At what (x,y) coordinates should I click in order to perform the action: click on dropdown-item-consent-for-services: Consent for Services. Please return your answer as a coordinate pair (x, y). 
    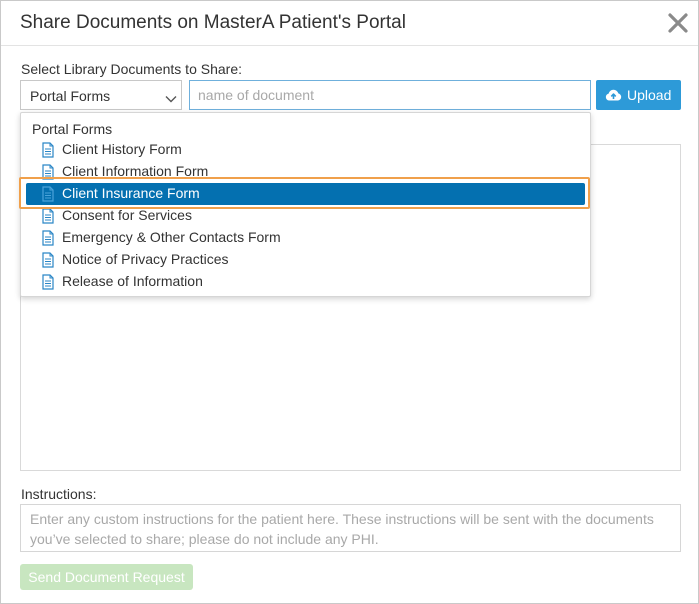
    Looking at the image, I should click on (305, 216).